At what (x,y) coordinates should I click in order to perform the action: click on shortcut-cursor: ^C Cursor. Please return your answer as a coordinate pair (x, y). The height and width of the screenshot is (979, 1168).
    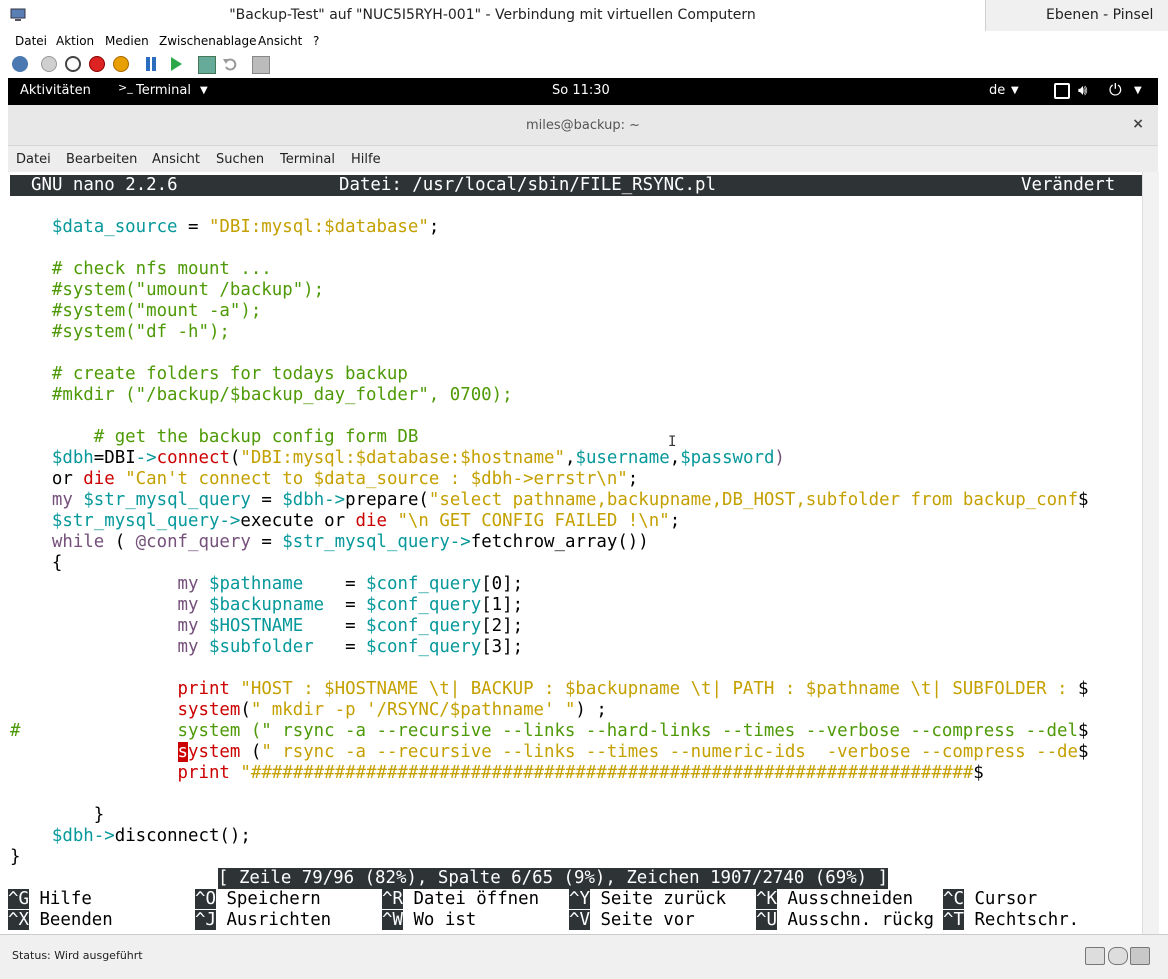
    Looking at the image, I should click on (990, 899).